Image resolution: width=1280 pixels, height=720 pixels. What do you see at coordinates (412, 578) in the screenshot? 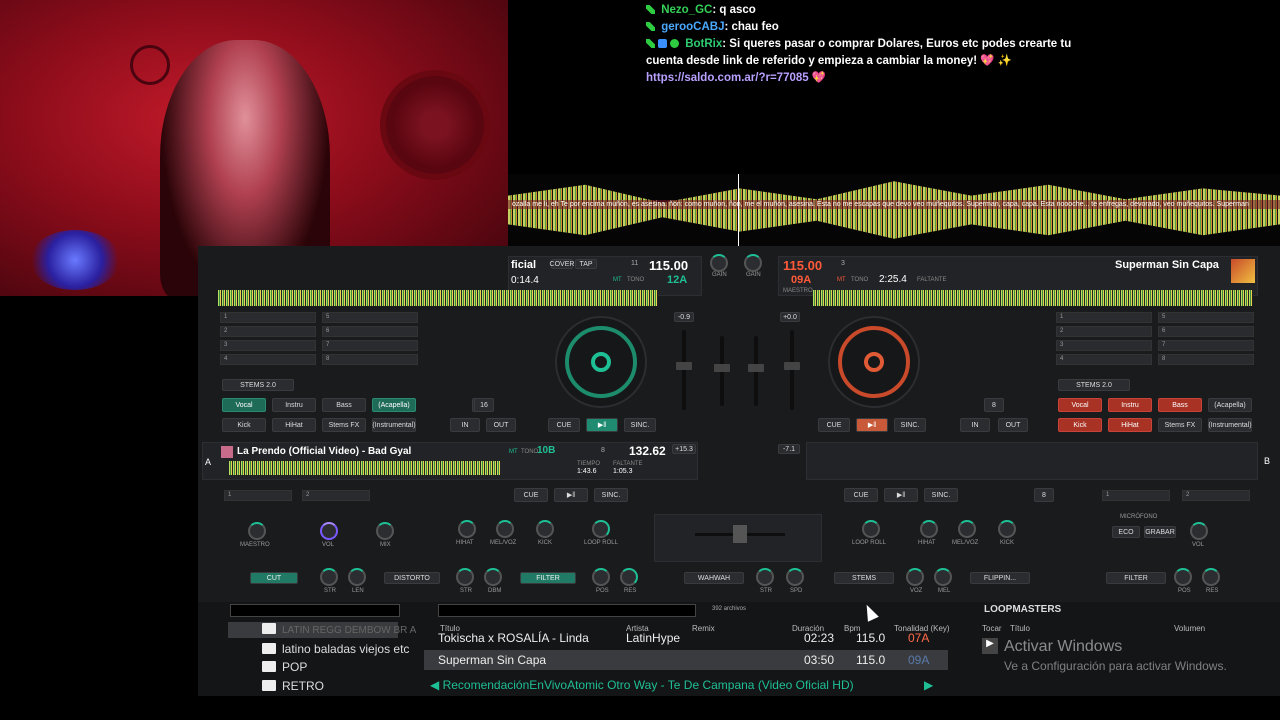
I see `fx-select: DISTORTO` at bounding box center [412, 578].